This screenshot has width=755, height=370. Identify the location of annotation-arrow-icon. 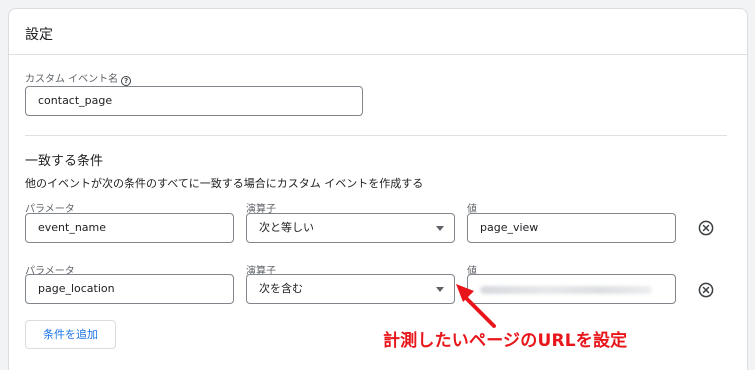
(476, 306).